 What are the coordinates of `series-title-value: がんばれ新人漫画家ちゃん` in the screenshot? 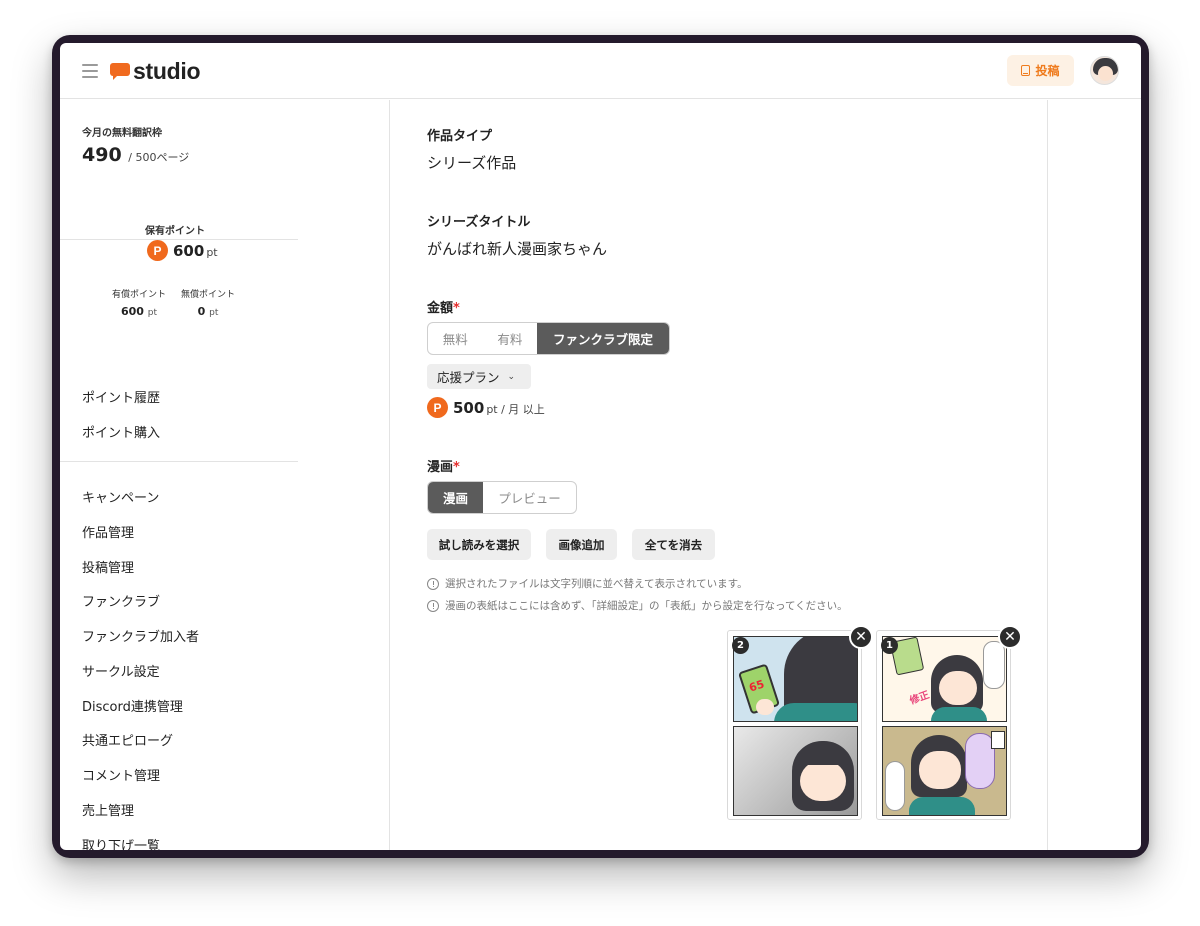 It's located at (517, 249).